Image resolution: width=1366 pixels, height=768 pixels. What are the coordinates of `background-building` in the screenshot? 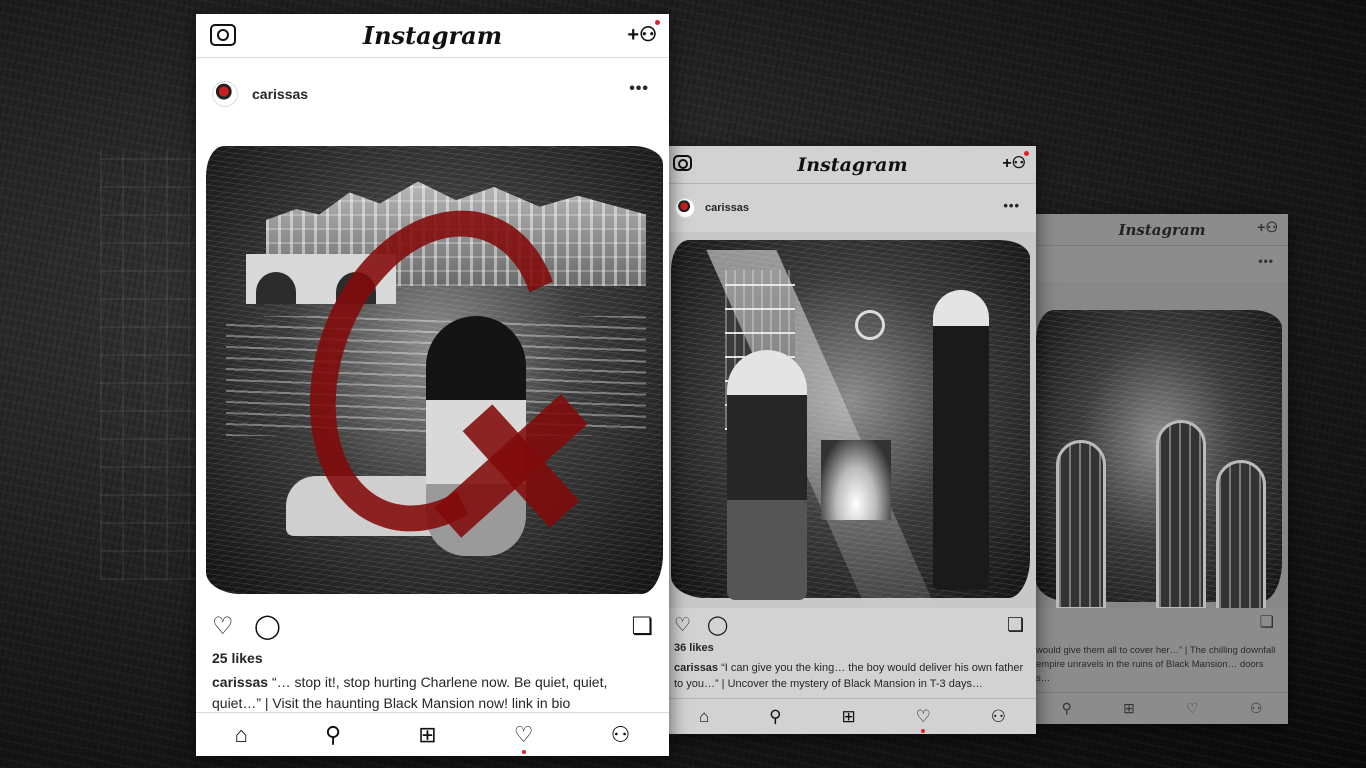 It's located at (155, 365).